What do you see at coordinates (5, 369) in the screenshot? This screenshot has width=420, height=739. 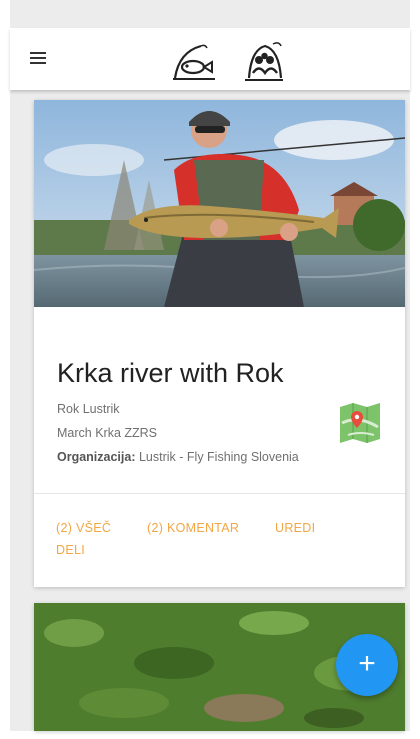 I see `screen-frame-left` at bounding box center [5, 369].